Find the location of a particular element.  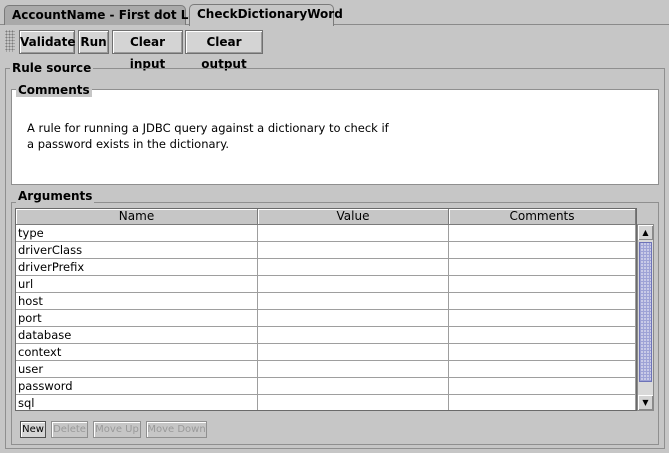

table-row: database is located at coordinates (326, 335).